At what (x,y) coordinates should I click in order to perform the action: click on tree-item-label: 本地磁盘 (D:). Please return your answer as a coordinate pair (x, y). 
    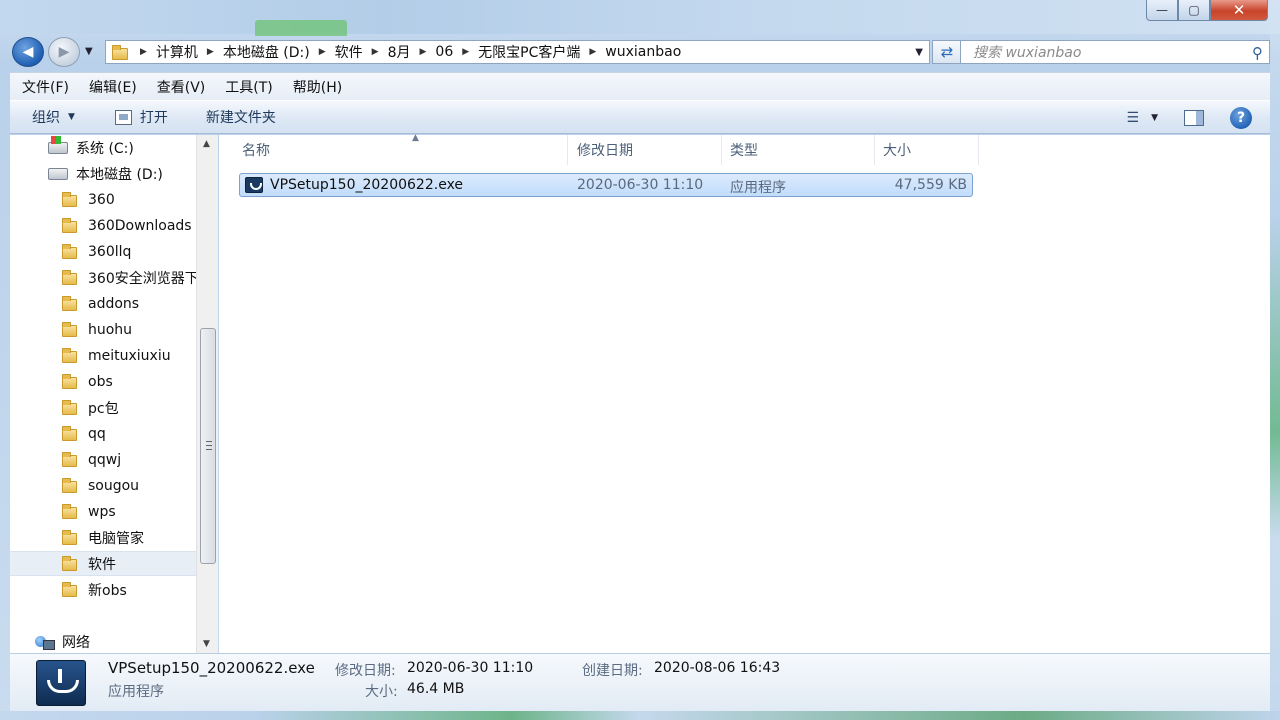
    Looking at the image, I should click on (119, 174).